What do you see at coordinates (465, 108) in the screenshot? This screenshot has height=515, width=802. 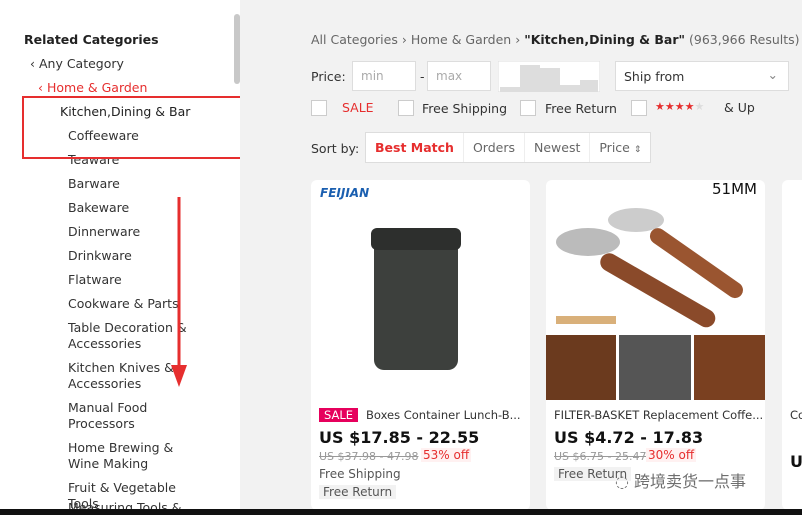 I see `free-shipping-label: Free Shipping` at bounding box center [465, 108].